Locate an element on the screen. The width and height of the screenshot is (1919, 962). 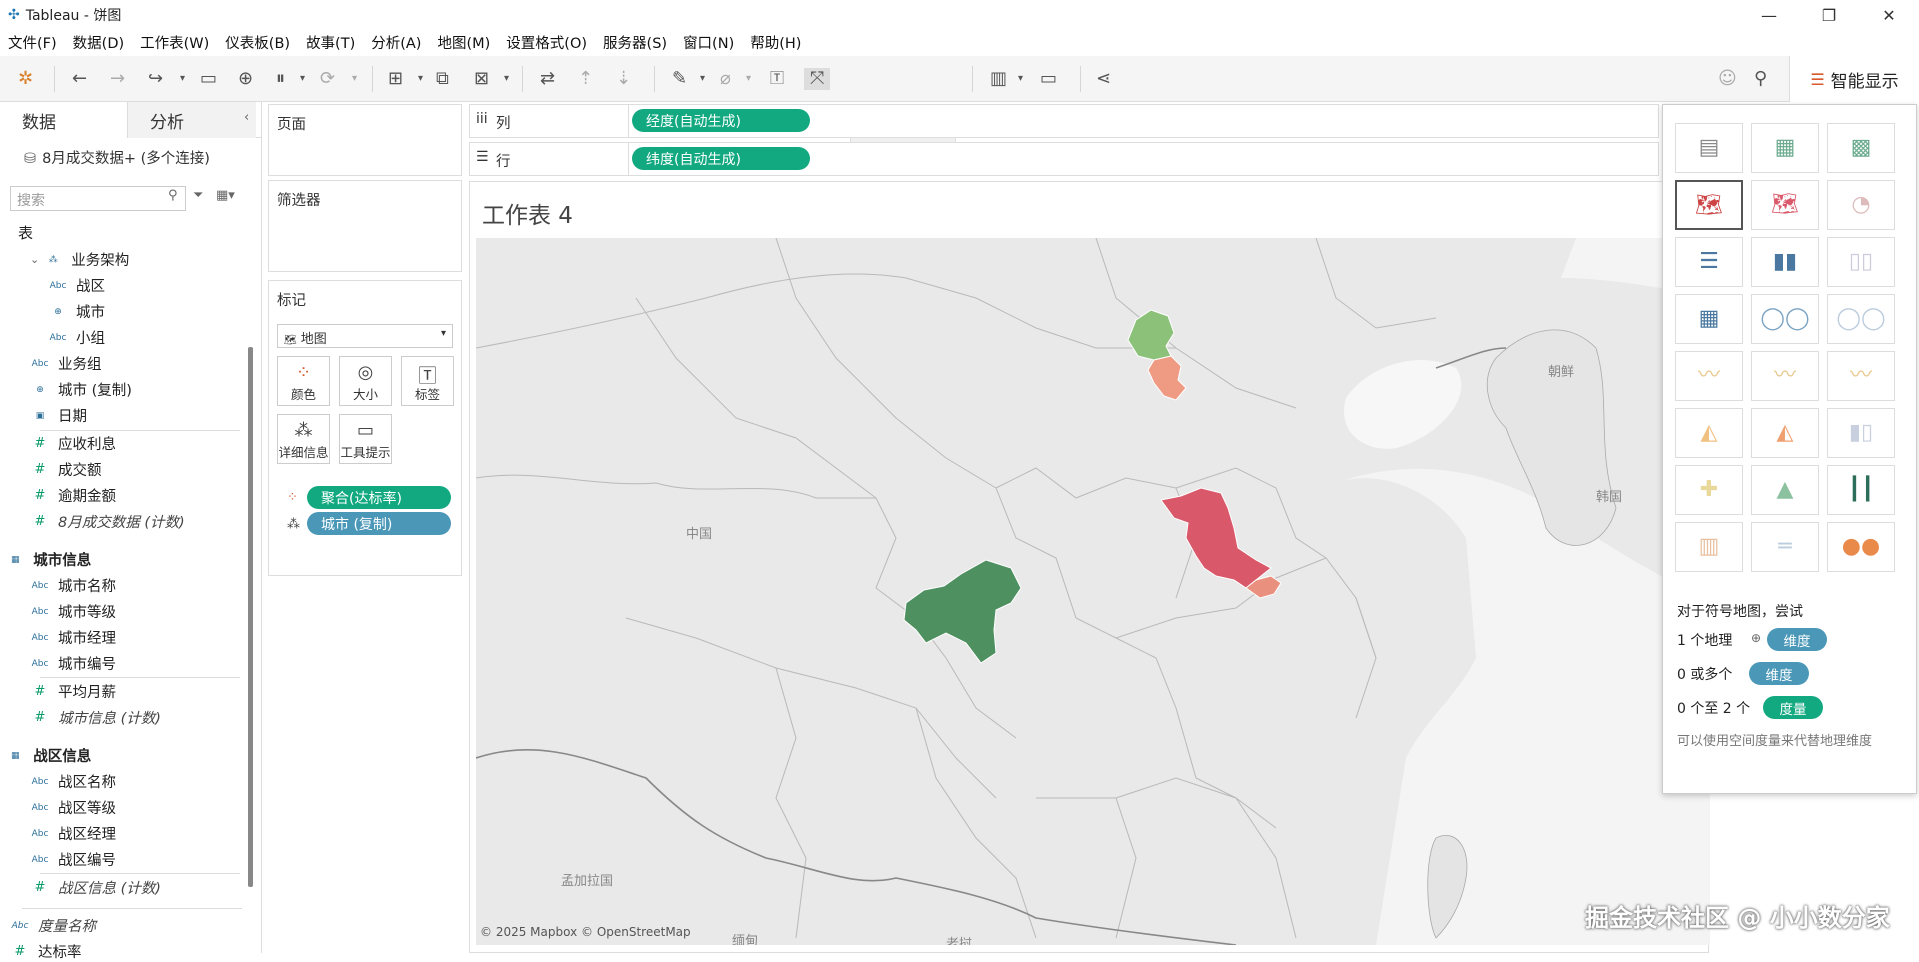
menu-map: 地图(M) is located at coordinates (463, 42).